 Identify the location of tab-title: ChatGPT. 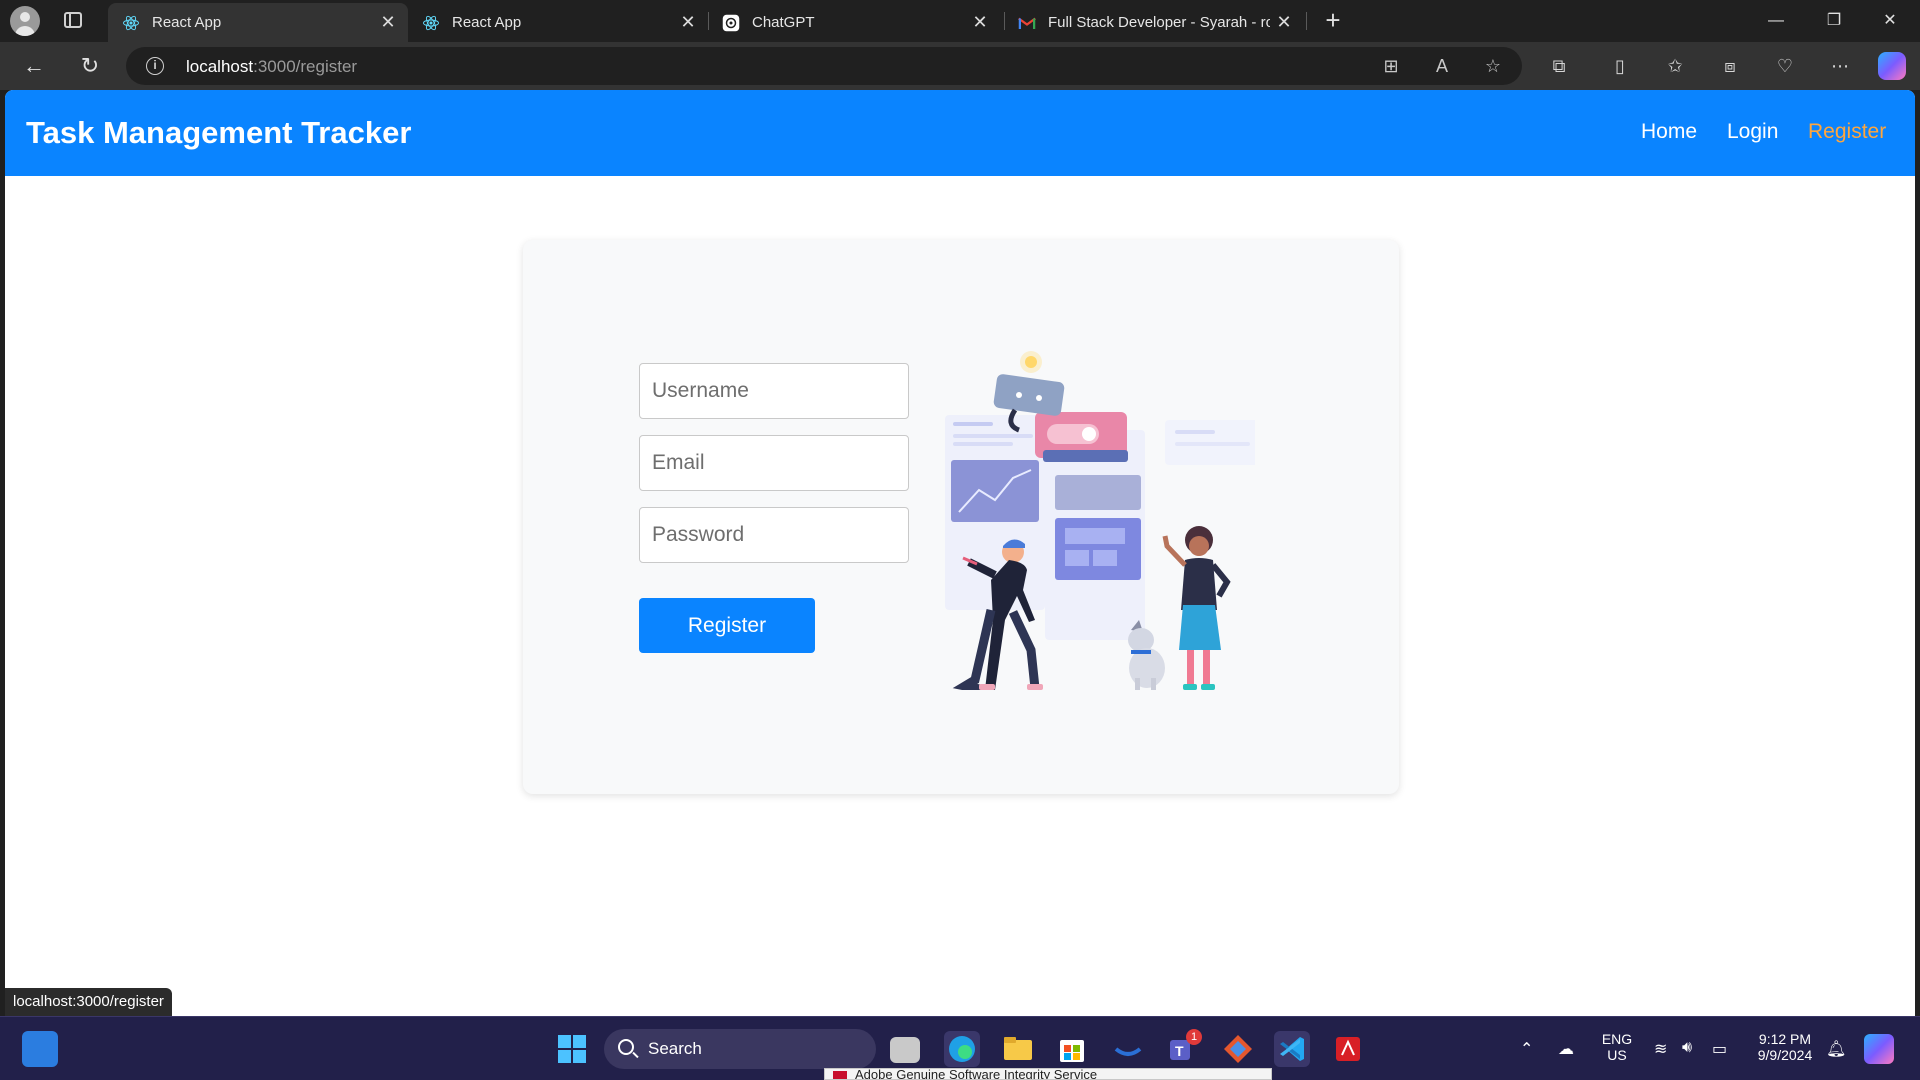
(783, 22).